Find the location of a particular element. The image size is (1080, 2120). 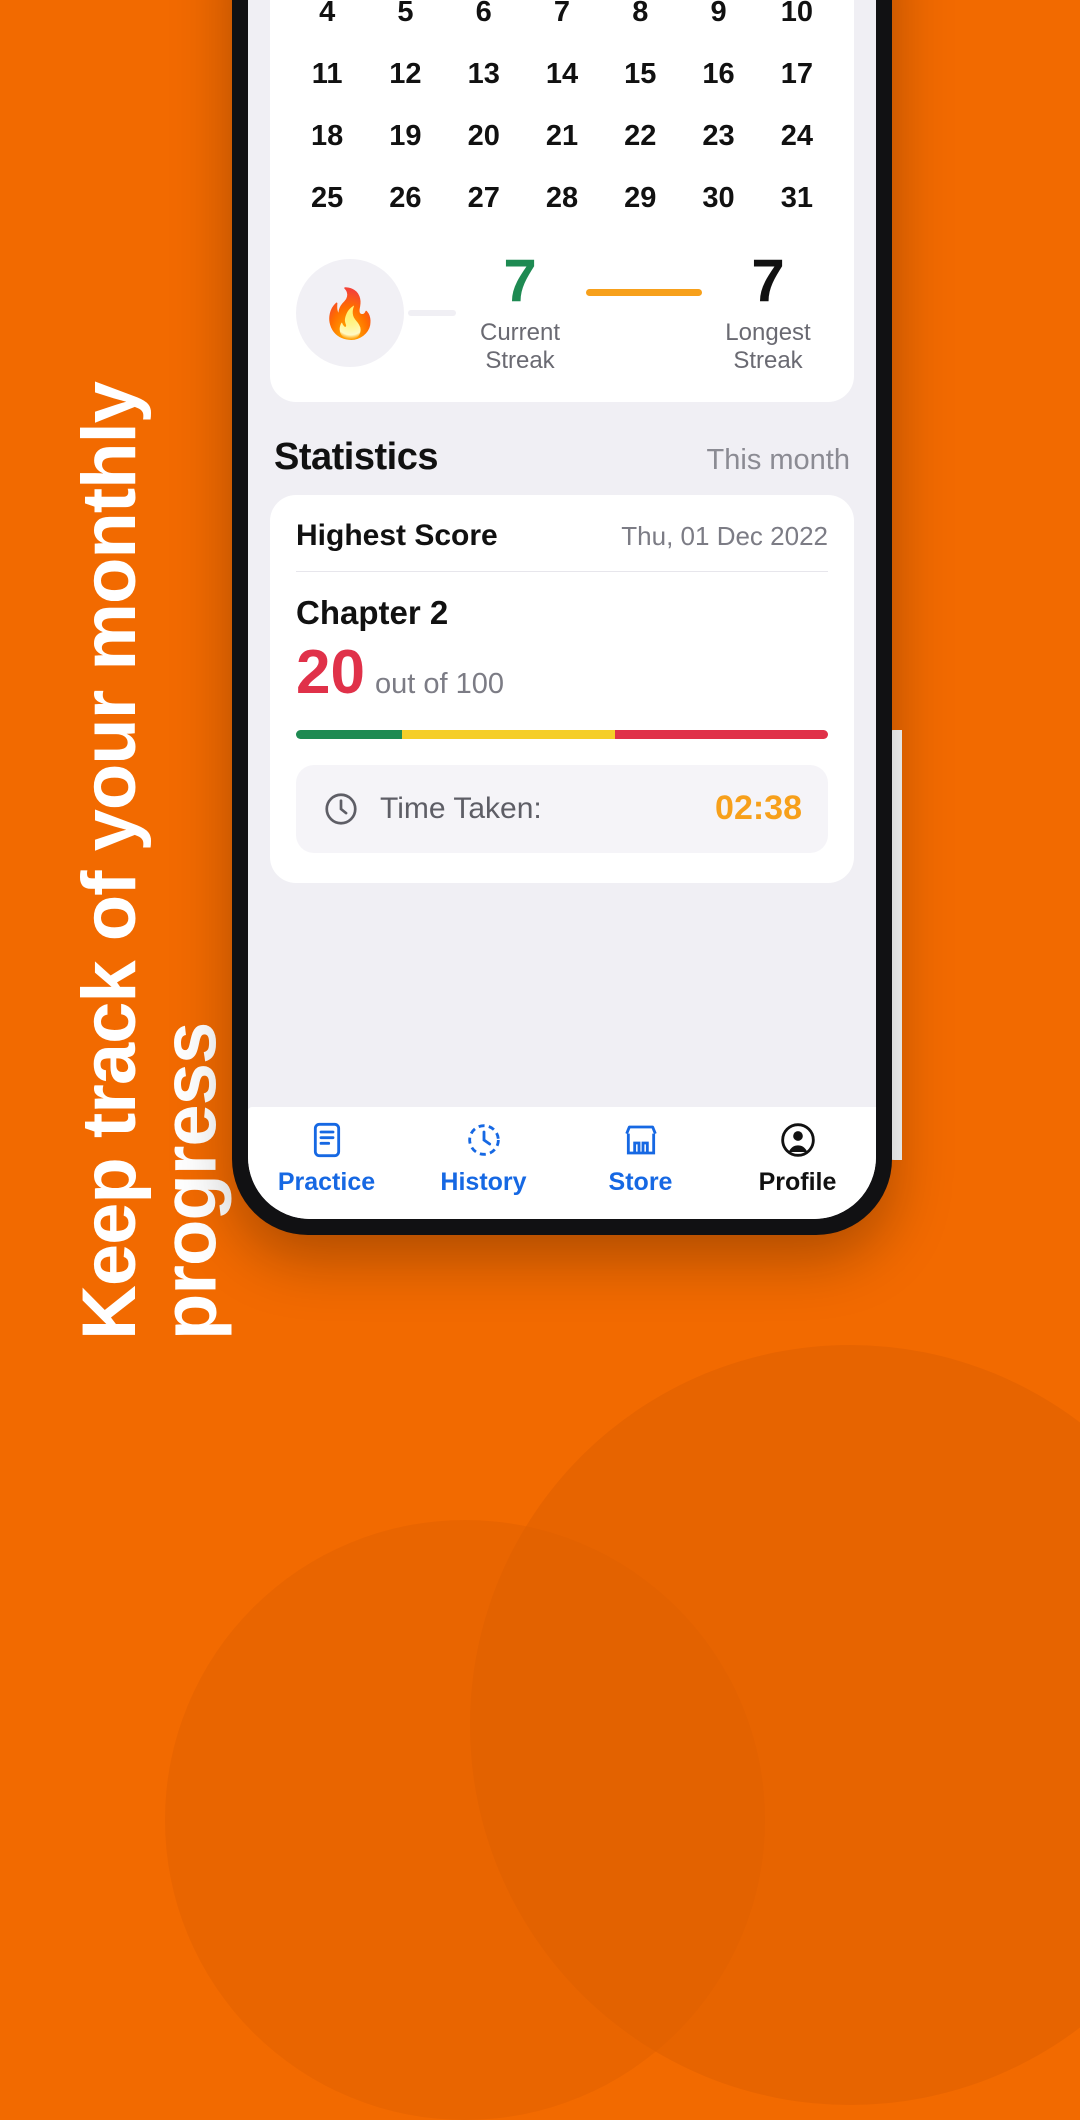

calendar-day: 6 is located at coordinates (484, 21).